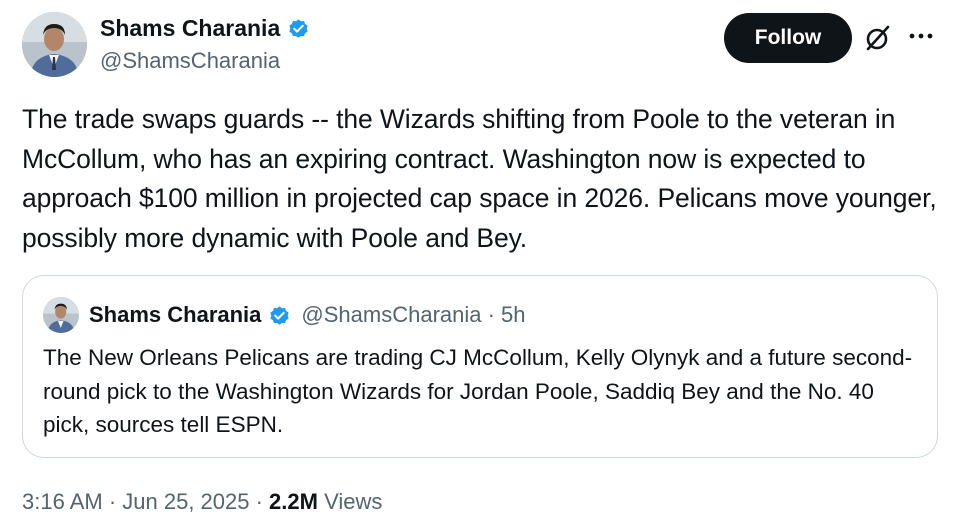 This screenshot has height=525, width=960. Describe the element at coordinates (190, 61) in the screenshot. I see `author-handle: @ShamsCharania` at that location.